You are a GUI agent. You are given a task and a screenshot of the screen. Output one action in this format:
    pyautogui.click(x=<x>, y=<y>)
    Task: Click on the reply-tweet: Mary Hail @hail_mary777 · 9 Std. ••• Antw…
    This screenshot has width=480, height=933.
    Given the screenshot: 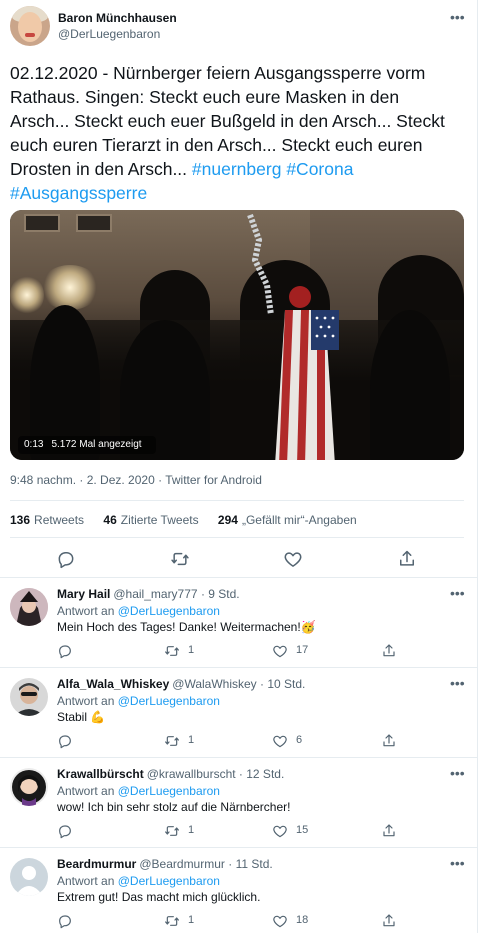 What is the action you would take?
    pyautogui.click(x=239, y=624)
    